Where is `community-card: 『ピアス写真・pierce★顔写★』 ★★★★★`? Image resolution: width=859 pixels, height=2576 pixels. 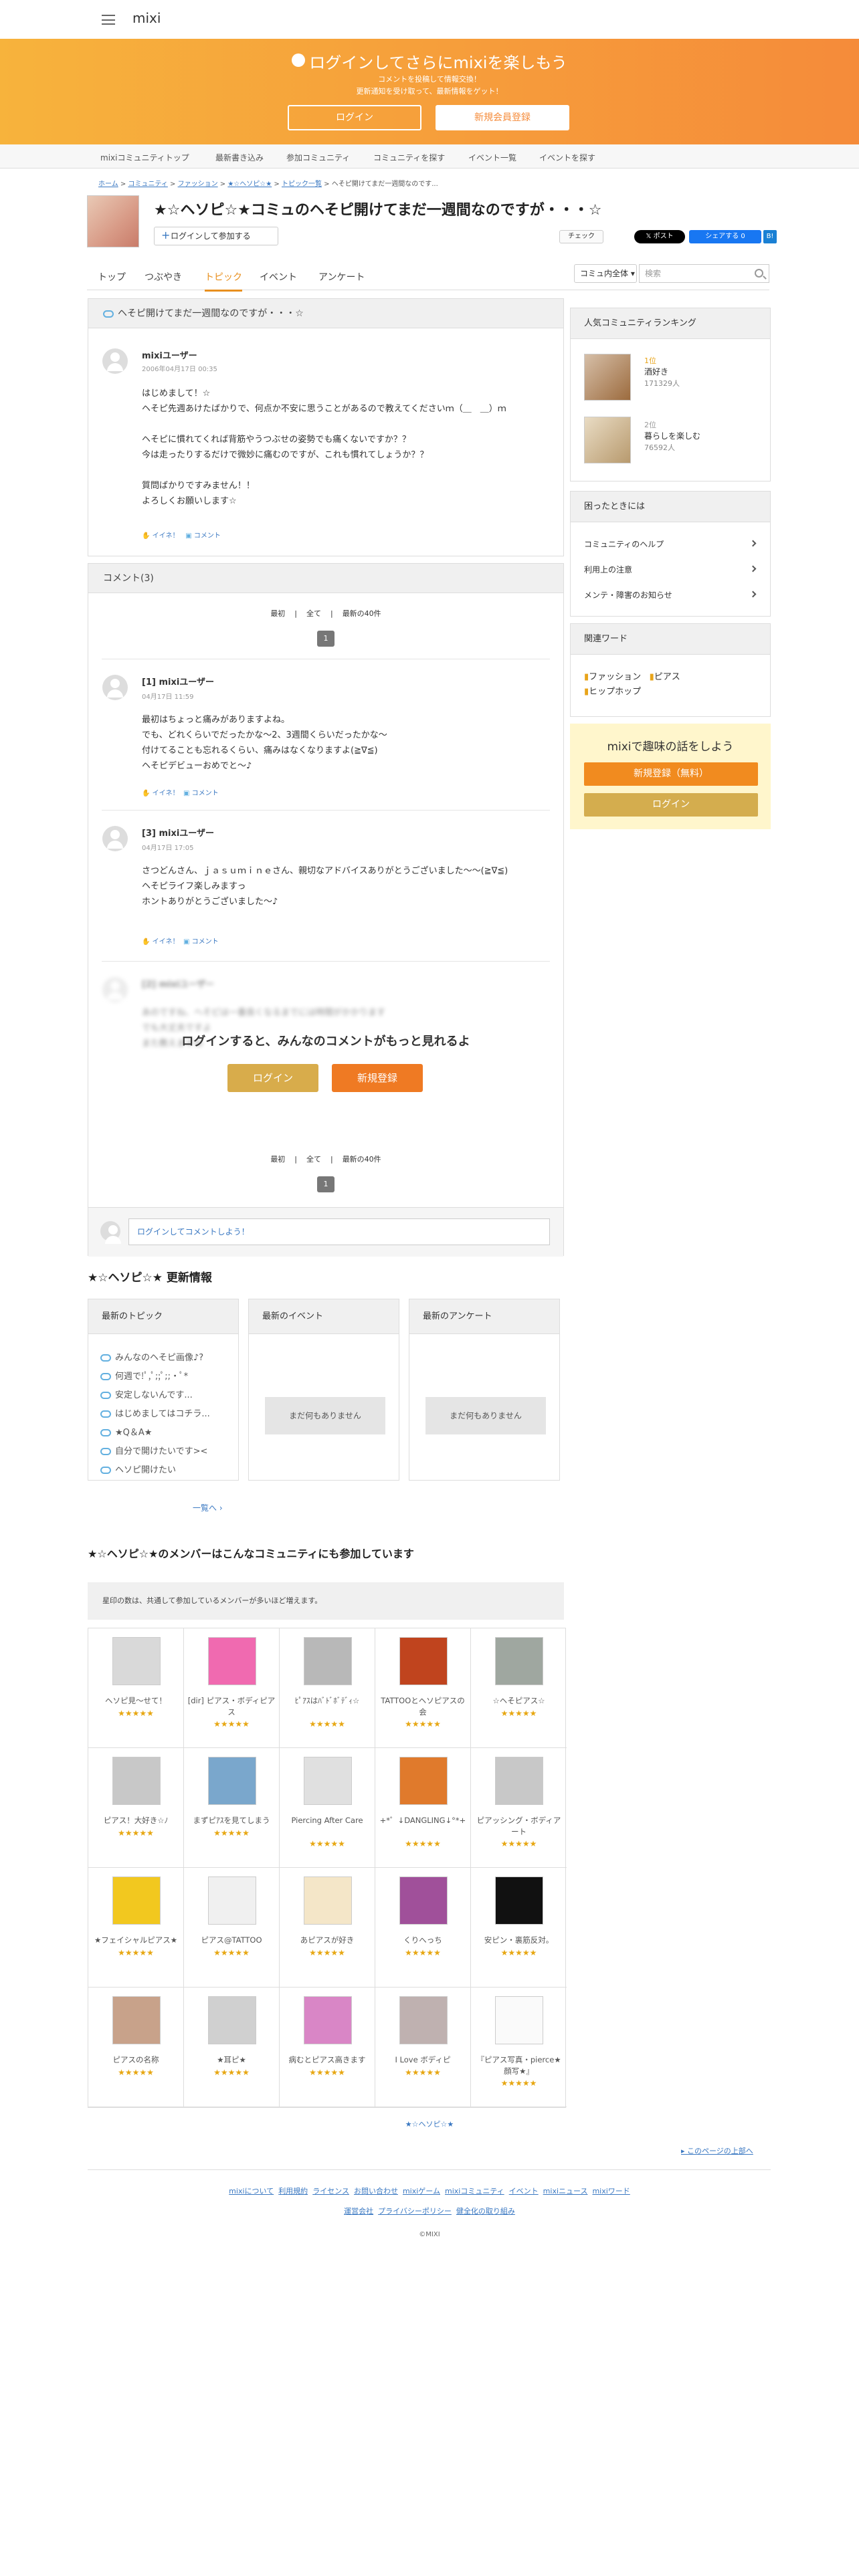 community-card: 『ピアス写真・pierce★顔写★』 ★★★★★ is located at coordinates (519, 2048).